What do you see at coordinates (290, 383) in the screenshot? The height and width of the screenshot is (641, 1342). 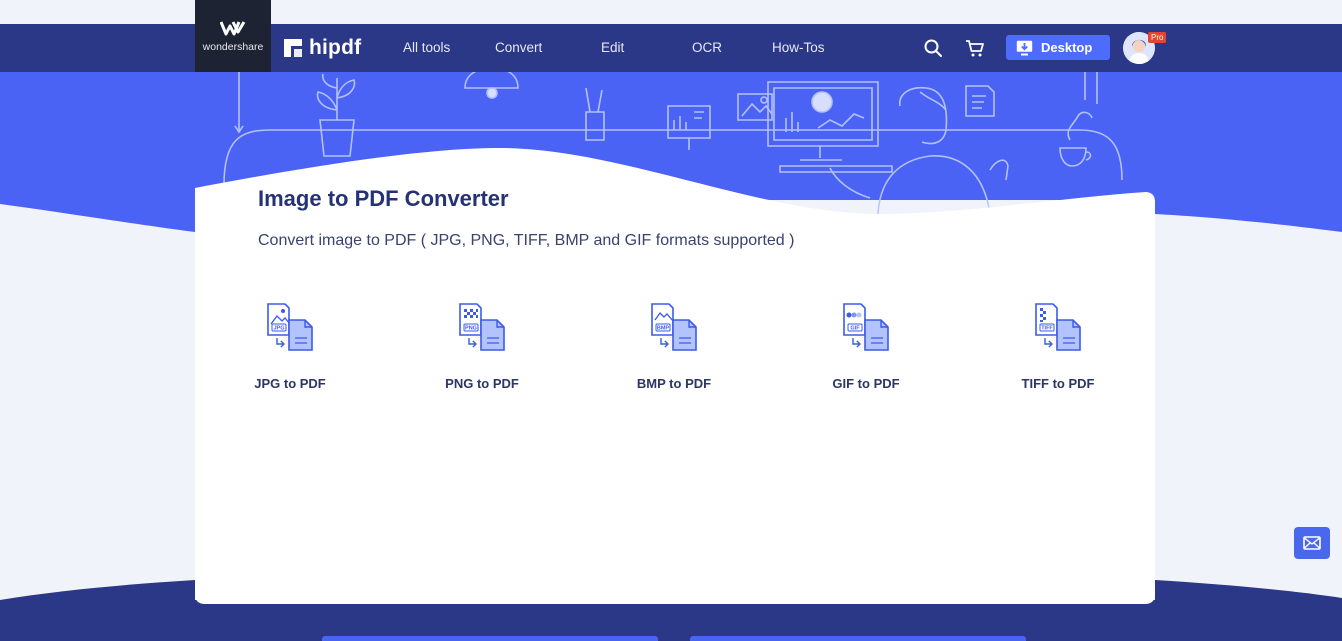 I see `tool-label: JPG to PDF` at bounding box center [290, 383].